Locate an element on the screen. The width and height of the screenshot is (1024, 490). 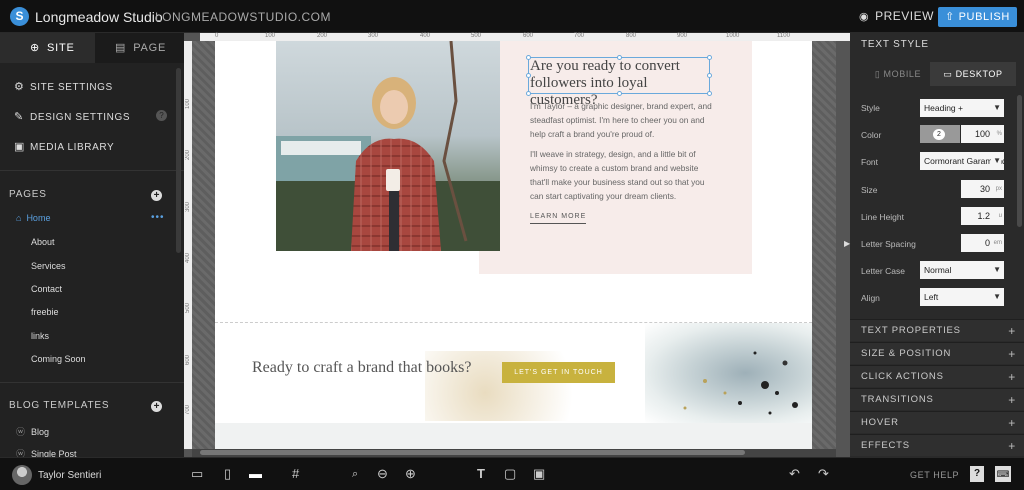
page-item-links: links is located at coordinates (40, 336).